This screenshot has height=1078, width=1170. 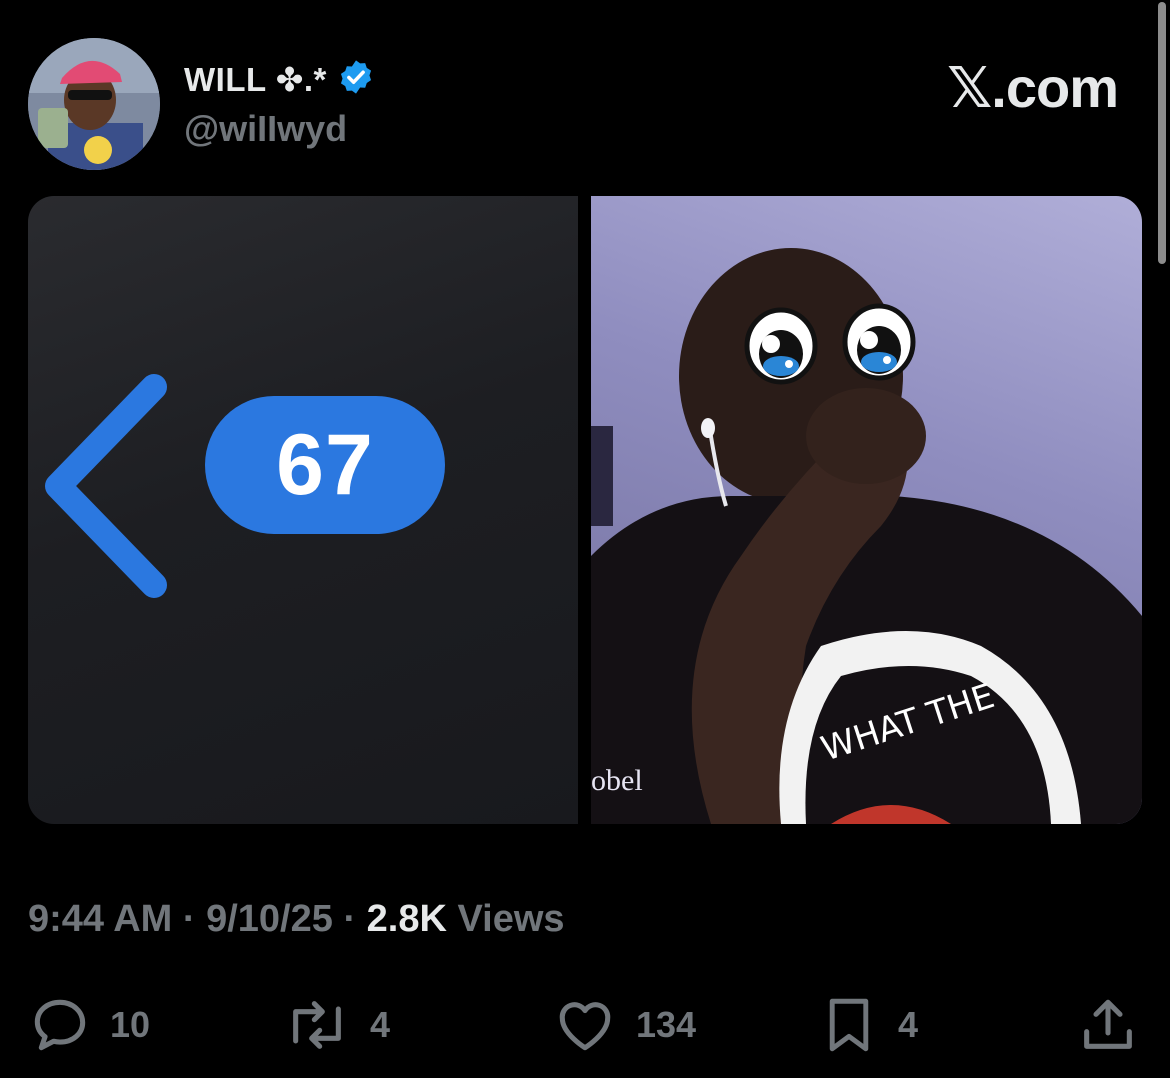 I want to click on verified-badge-icon, so click(x=356, y=79).